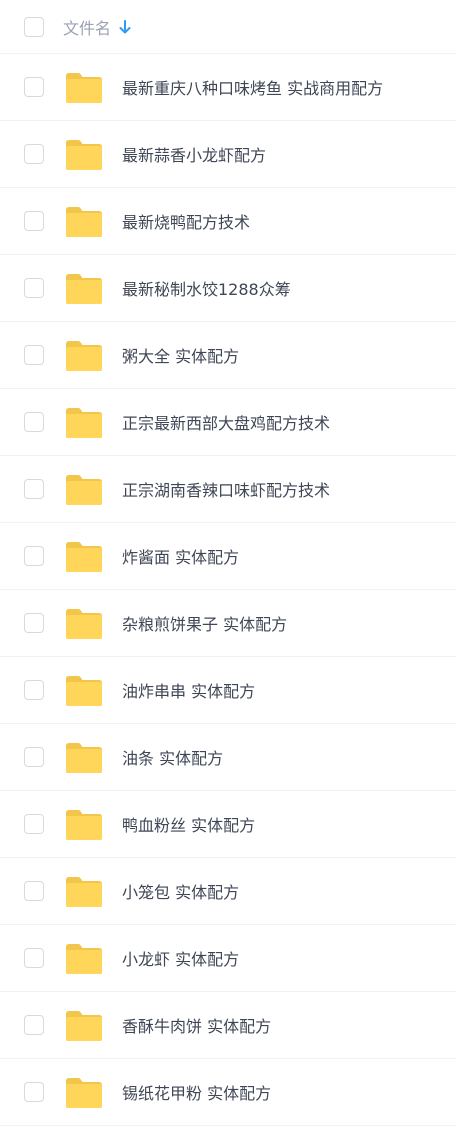 This screenshot has height=1132, width=456. Describe the element at coordinates (204, 623) in the screenshot. I see `file-name: 杂粮煎饼果子 实体配方` at that location.